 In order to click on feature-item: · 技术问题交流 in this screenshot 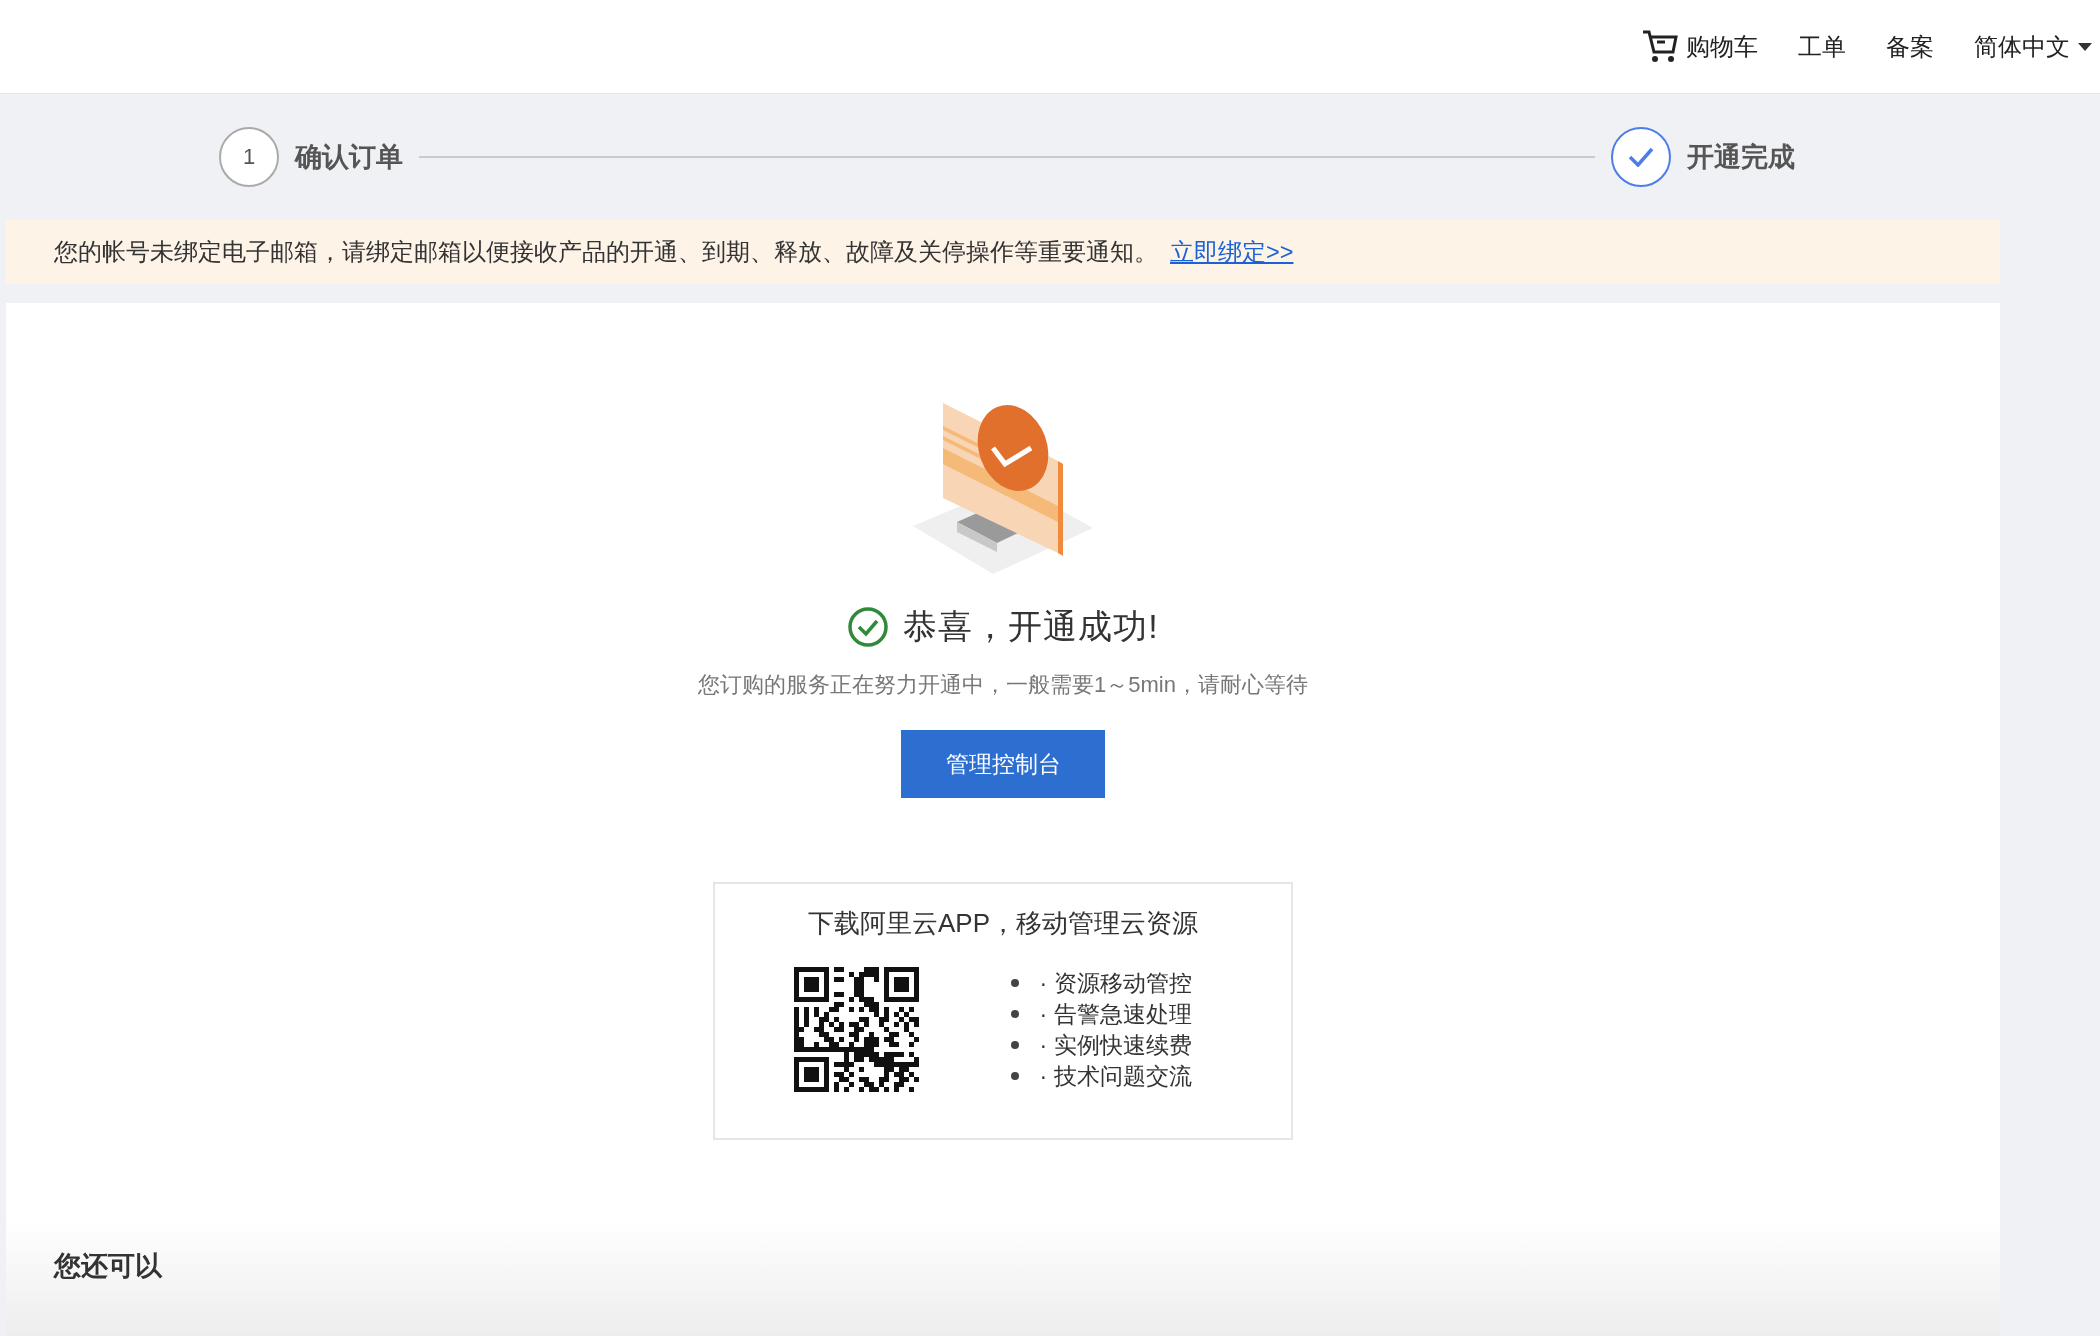, I will do `click(1115, 1076)`.